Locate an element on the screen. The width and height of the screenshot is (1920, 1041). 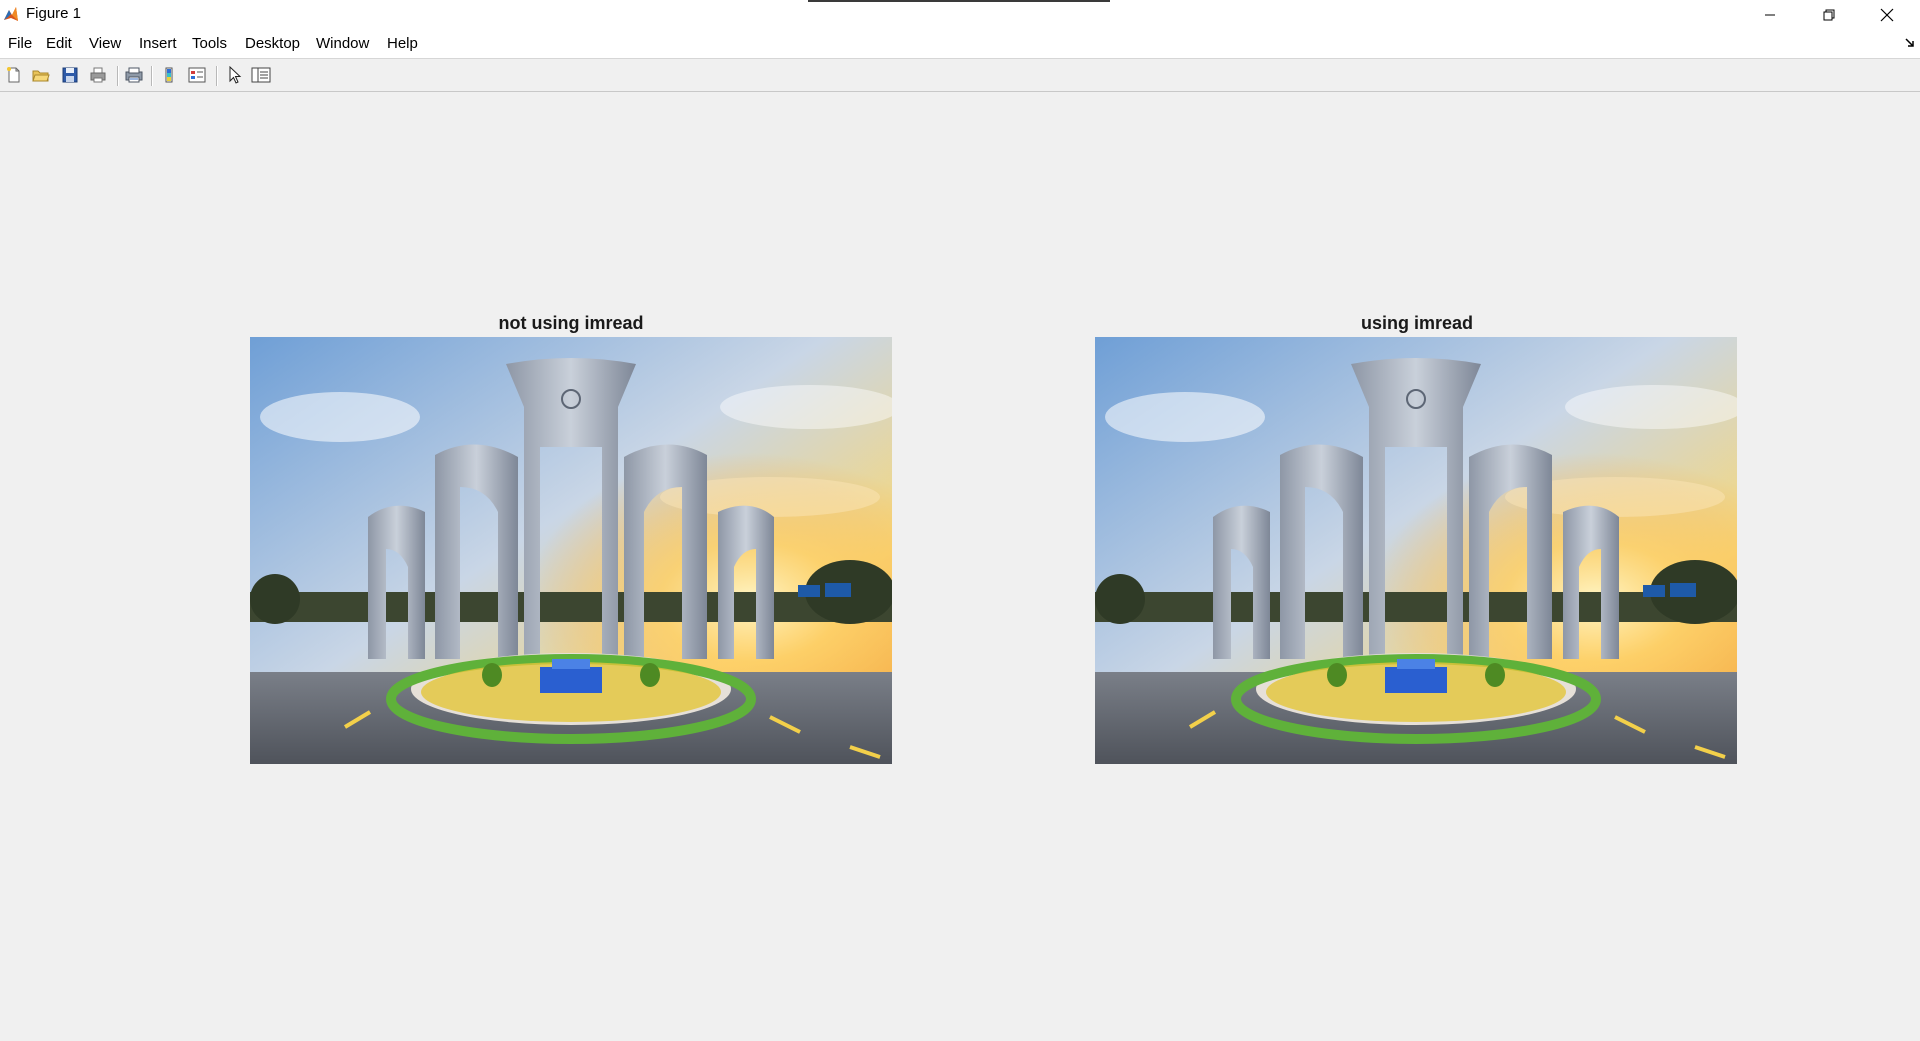
show-plot-tools-button is located at coordinates (261, 75).